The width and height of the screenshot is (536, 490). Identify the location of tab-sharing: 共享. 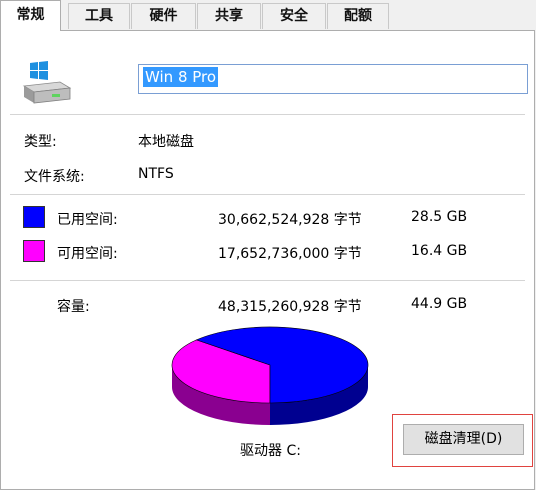
(229, 16).